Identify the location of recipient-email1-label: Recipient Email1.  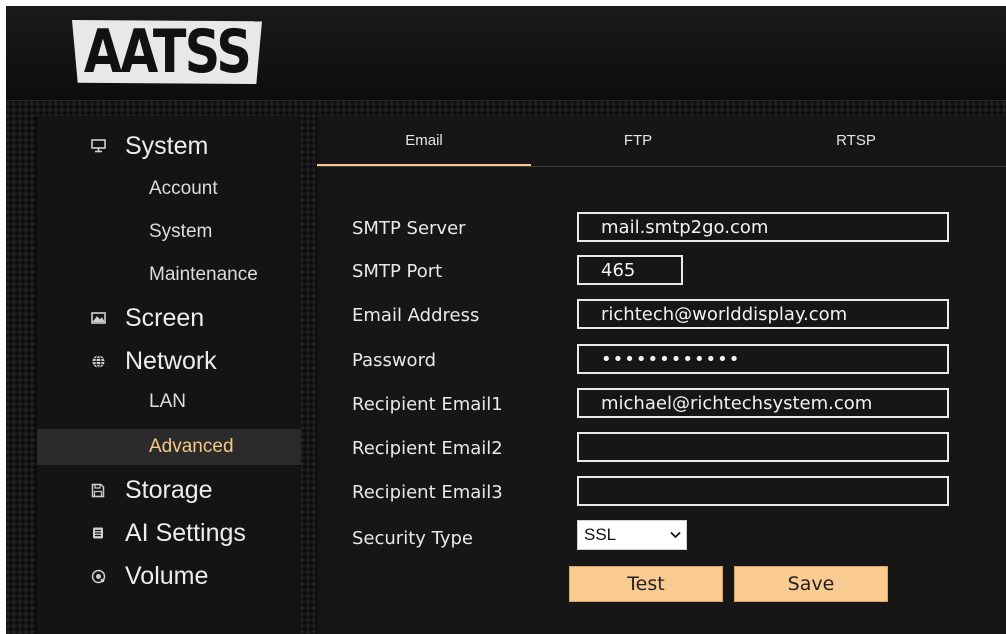
(427, 404).